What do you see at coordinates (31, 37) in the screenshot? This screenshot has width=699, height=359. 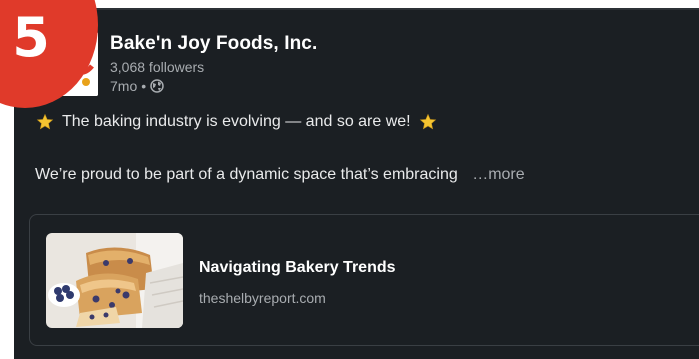 I see `step-number: 5` at bounding box center [31, 37].